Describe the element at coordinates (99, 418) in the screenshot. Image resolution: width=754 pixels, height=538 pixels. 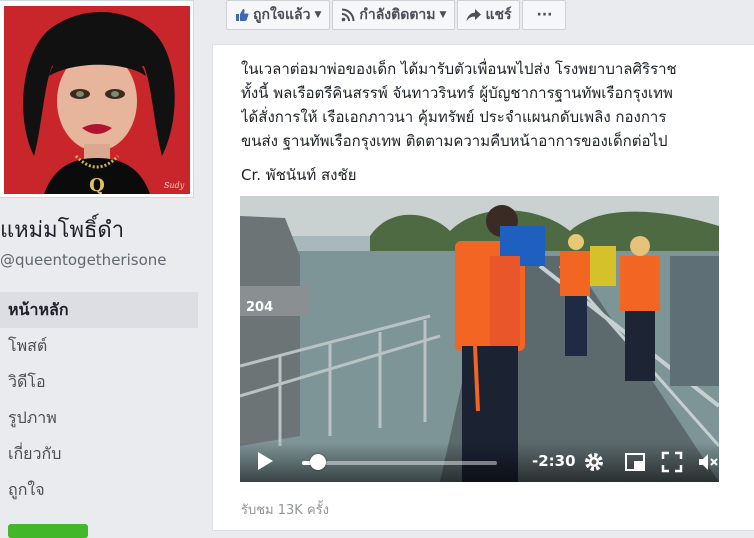
I see `nav-item-photos: รูปภาพ` at that location.